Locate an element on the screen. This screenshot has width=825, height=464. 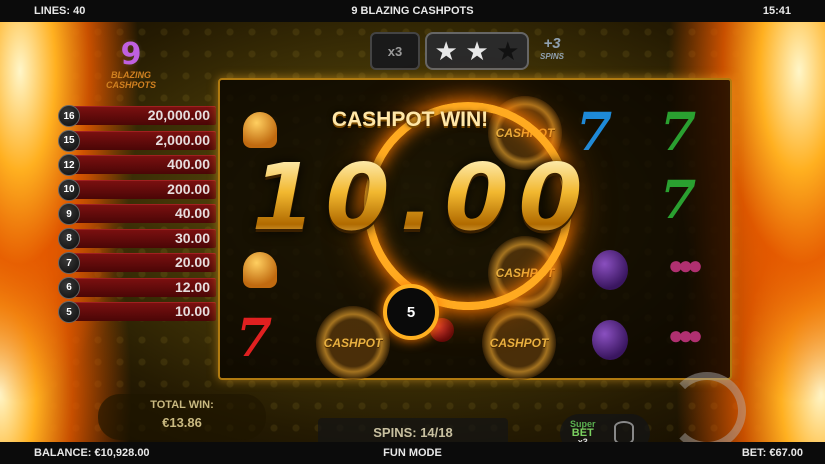
payout-value: 40.00 is located at coordinates (192, 213).